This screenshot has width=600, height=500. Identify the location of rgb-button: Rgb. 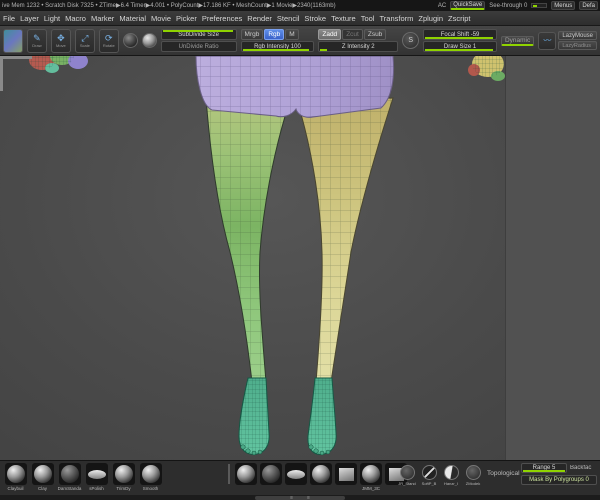
(274, 34).